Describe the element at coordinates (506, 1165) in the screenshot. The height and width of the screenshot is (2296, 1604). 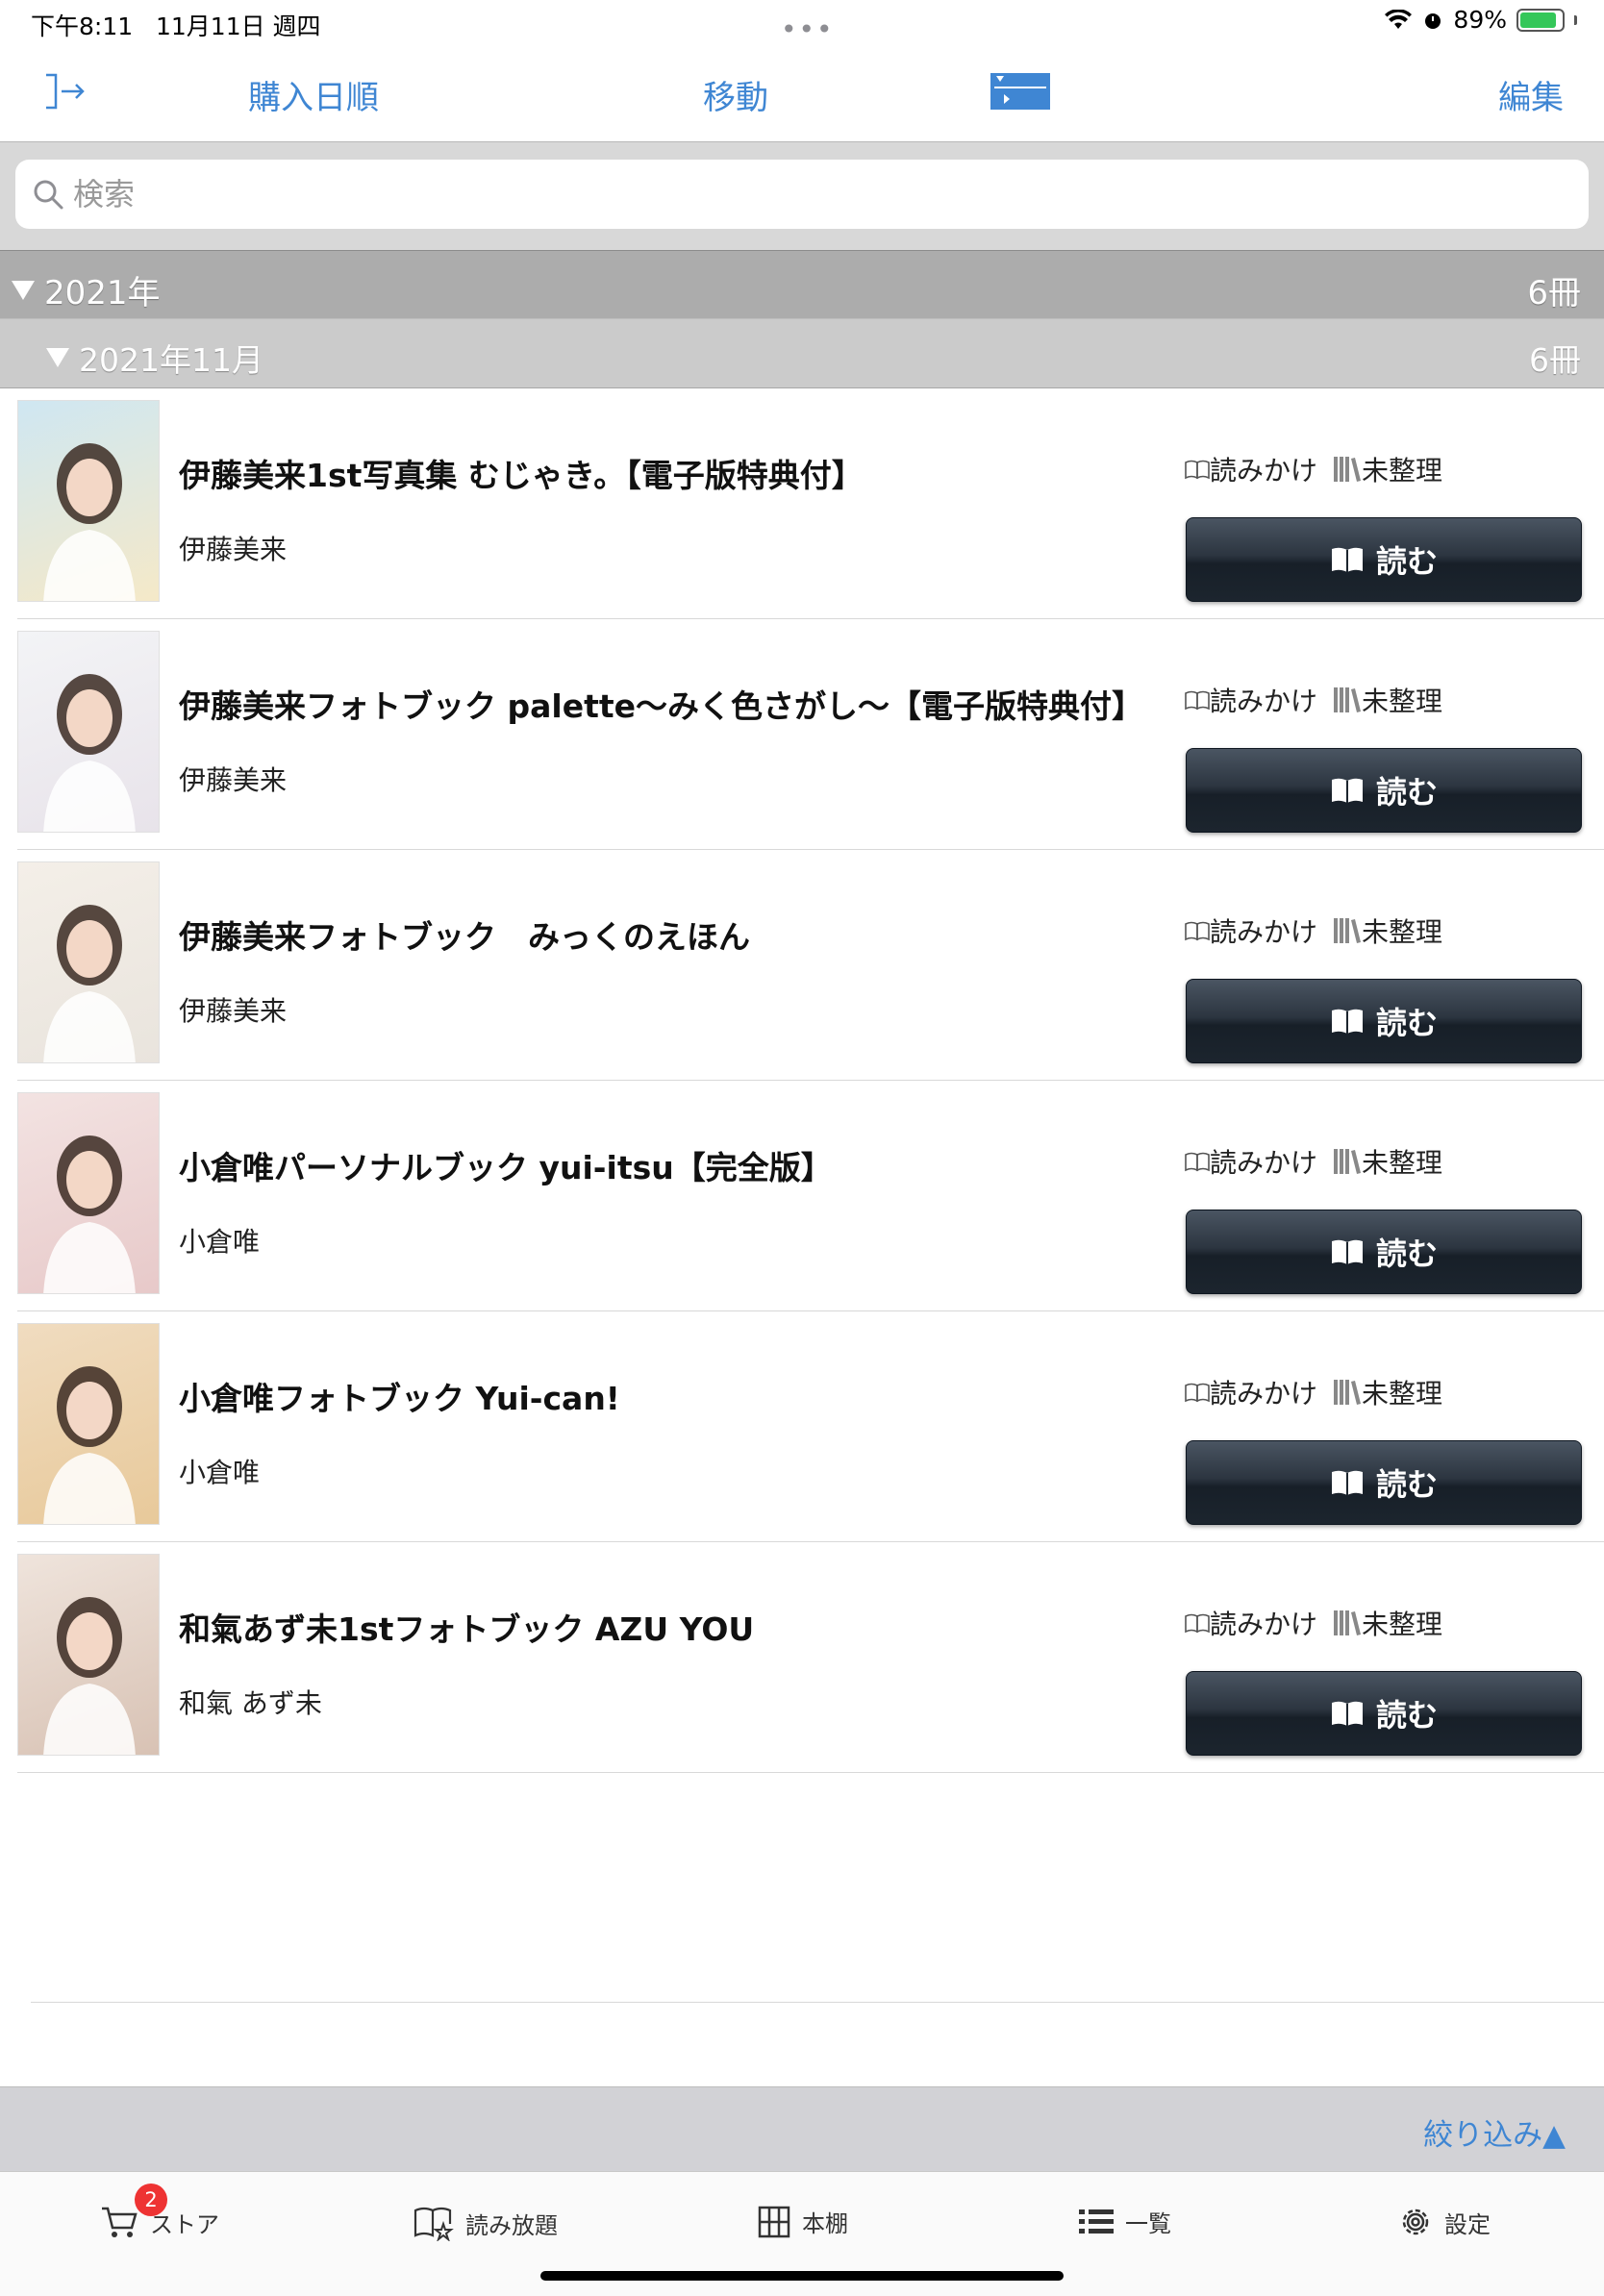
I see `book-title: 小倉唯パーソナルブック yui-itsu【完全版】` at that location.